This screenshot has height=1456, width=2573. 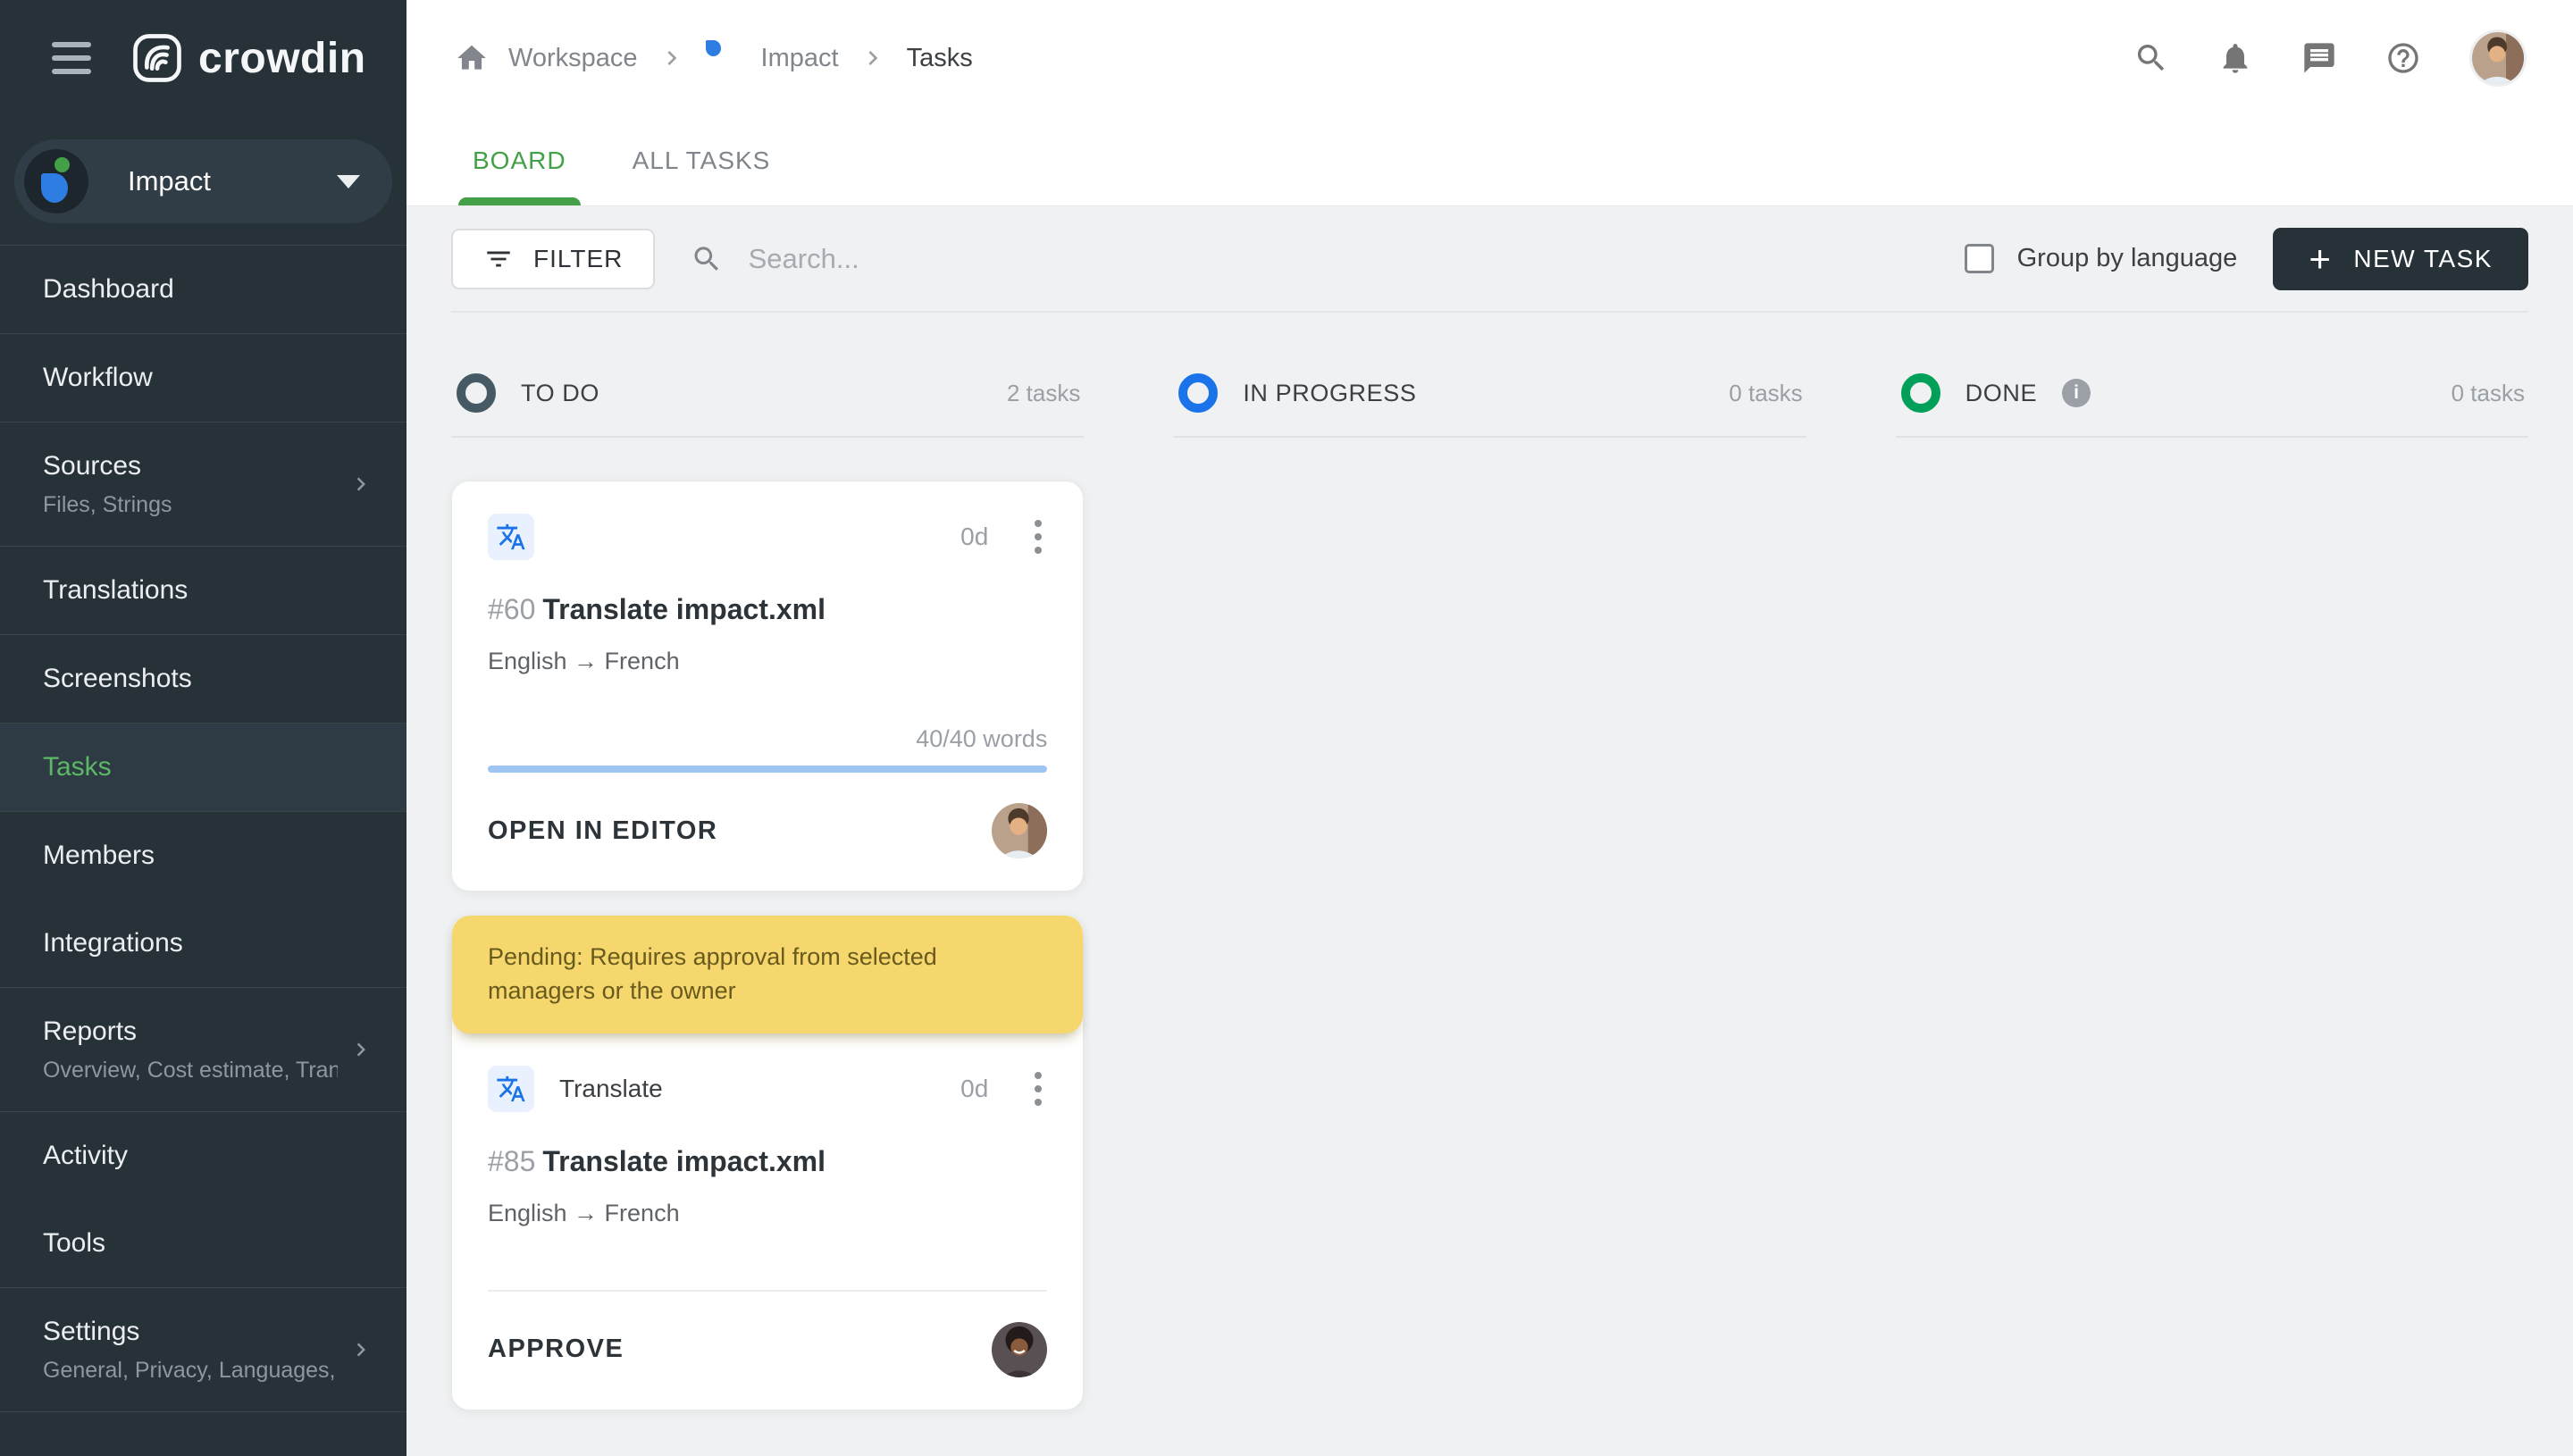 I want to click on task-progress-fill, so click(x=768, y=769).